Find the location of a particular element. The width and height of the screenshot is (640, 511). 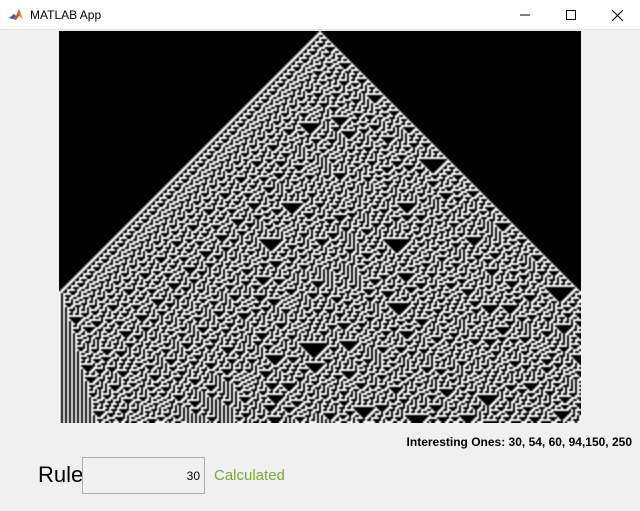

window-title: MATLAB App is located at coordinates (66, 15).